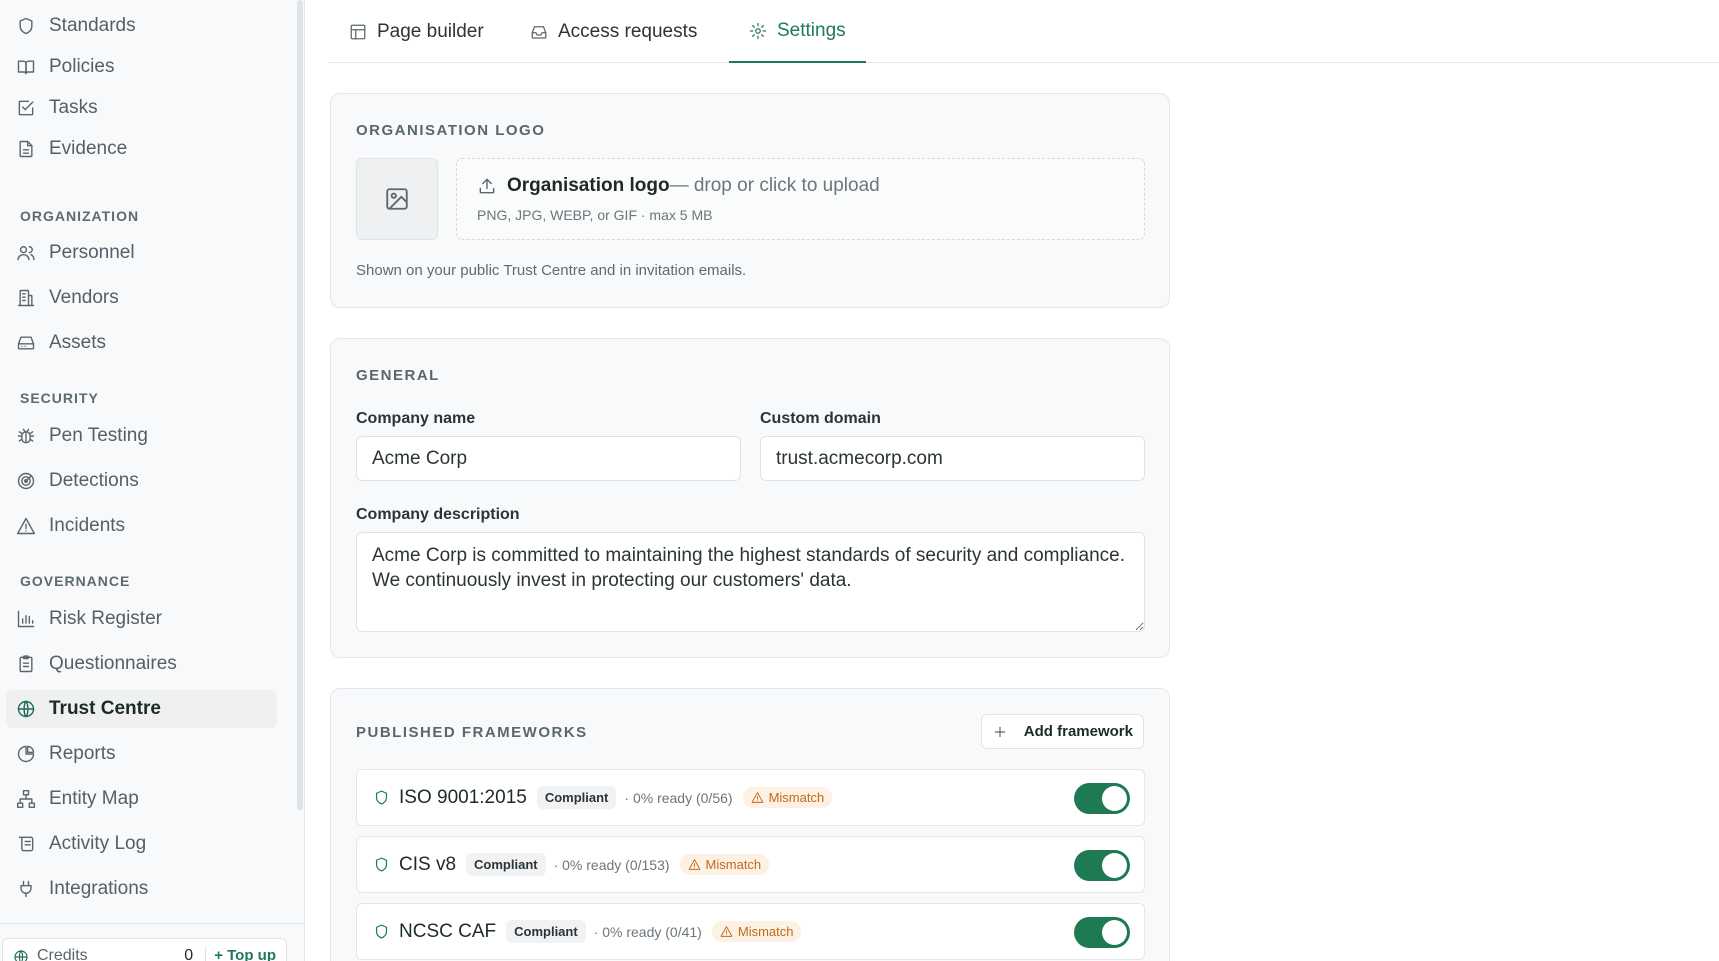  I want to click on sidebar-item-label: Standards, so click(92, 25).